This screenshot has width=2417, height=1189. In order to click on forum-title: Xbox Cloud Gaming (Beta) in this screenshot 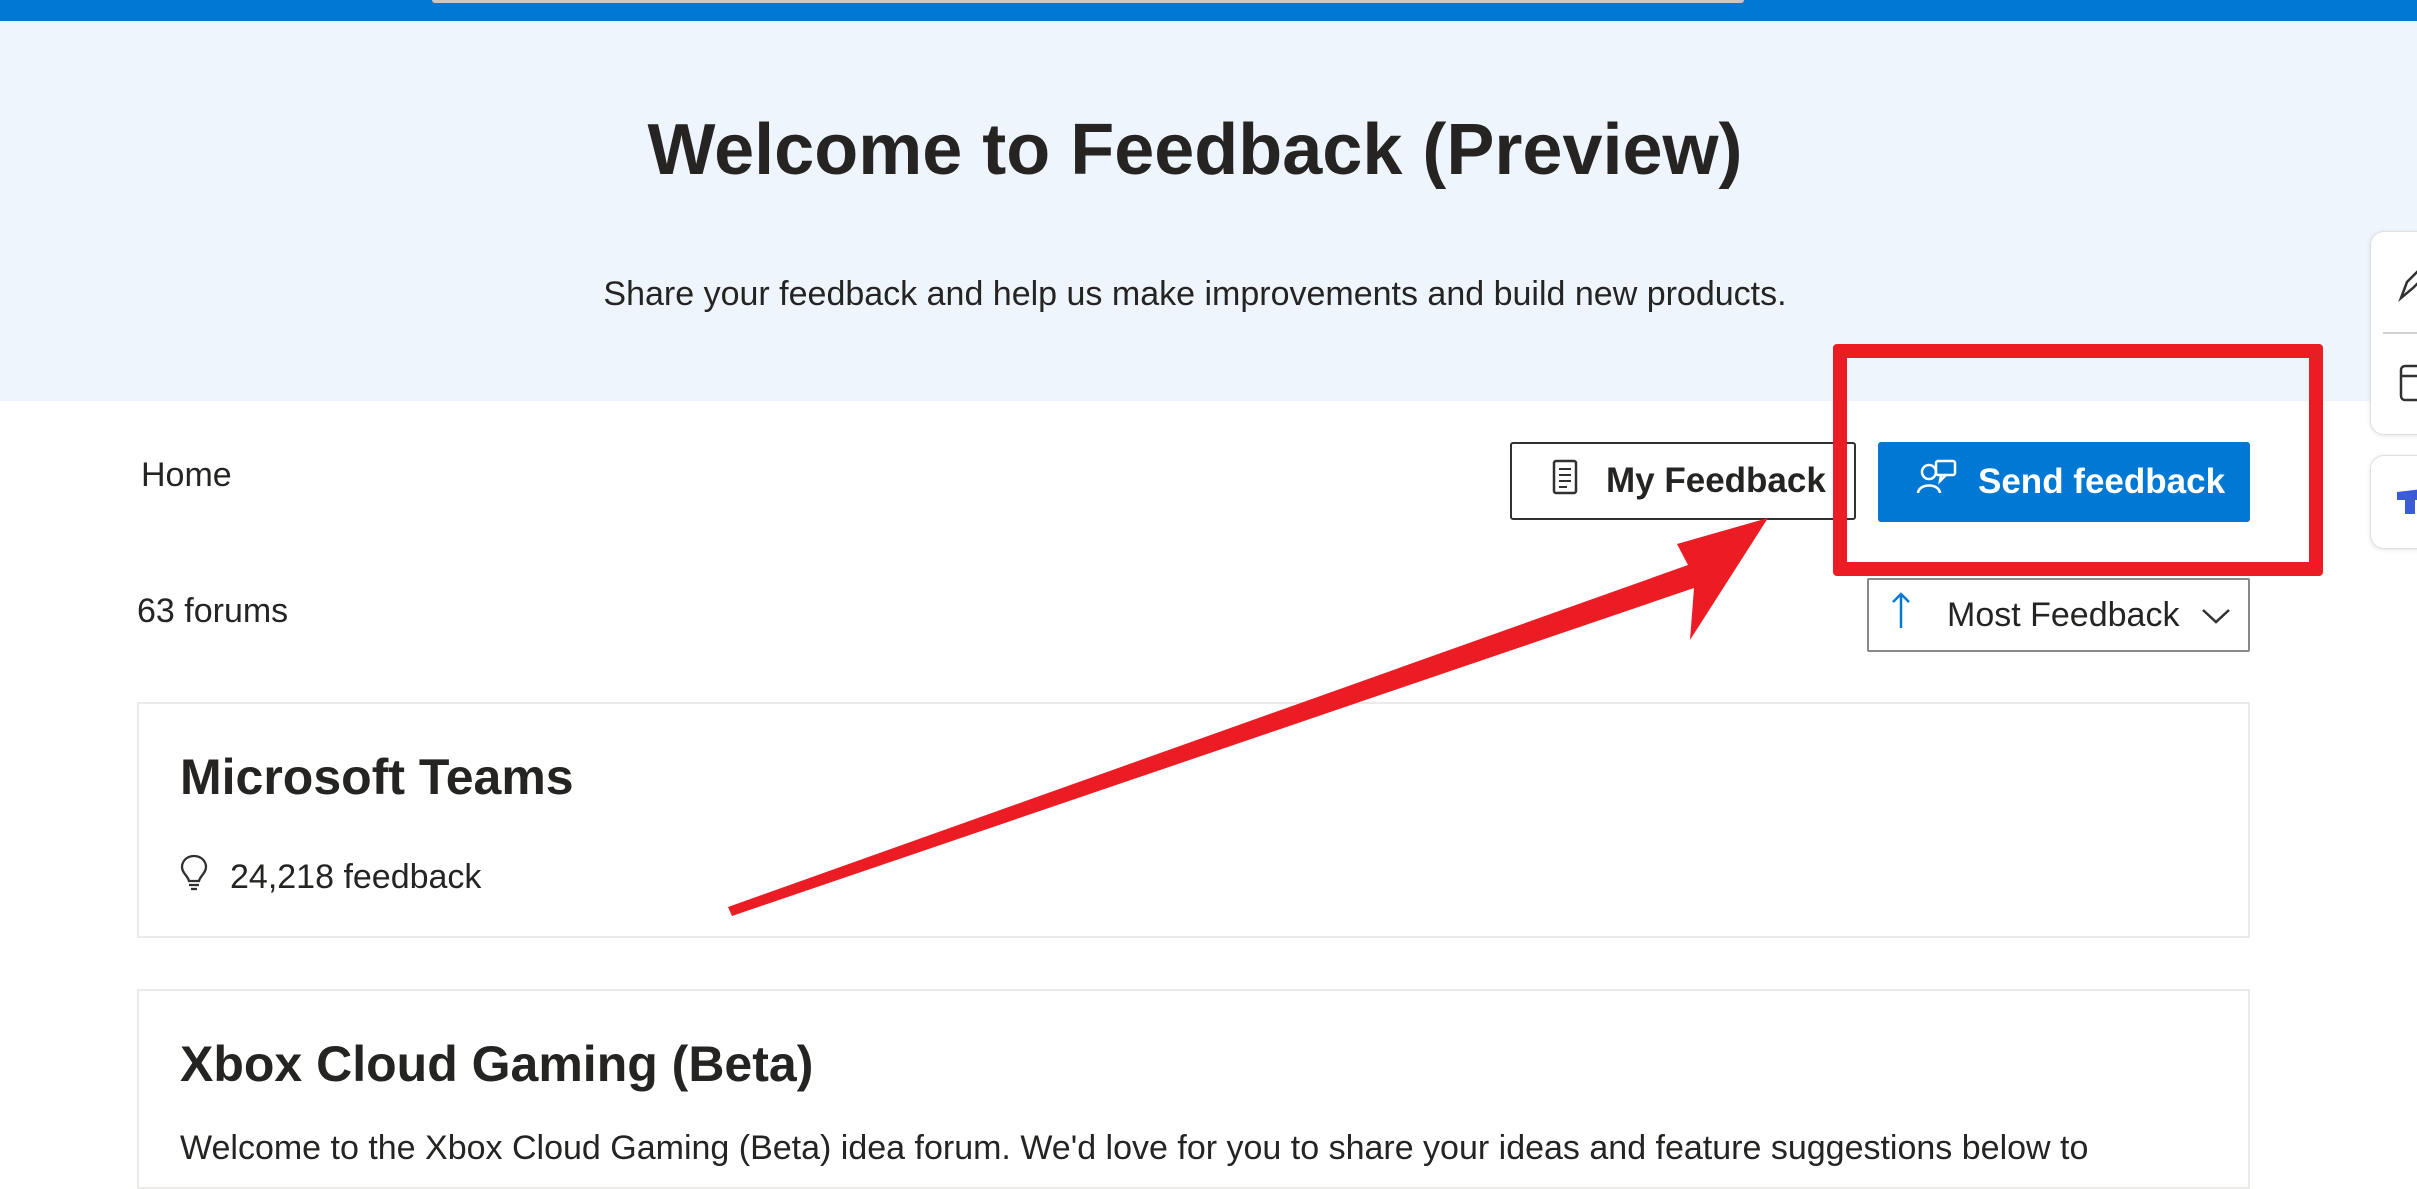, I will do `click(496, 1064)`.